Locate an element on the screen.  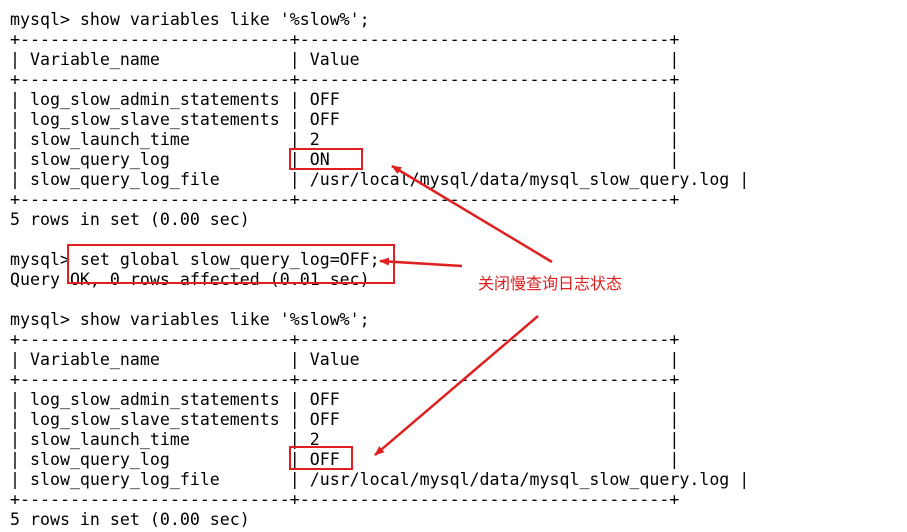
highlight-on-value-box is located at coordinates (326, 159).